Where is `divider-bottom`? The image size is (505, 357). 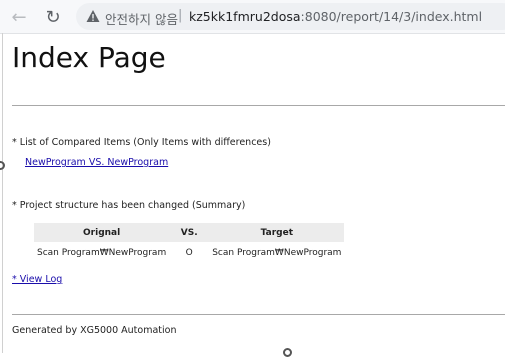 divider-bottom is located at coordinates (258, 314).